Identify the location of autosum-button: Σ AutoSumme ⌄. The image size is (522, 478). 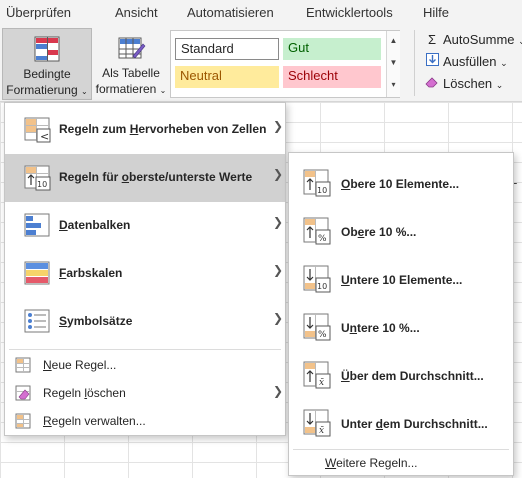
(473, 40).